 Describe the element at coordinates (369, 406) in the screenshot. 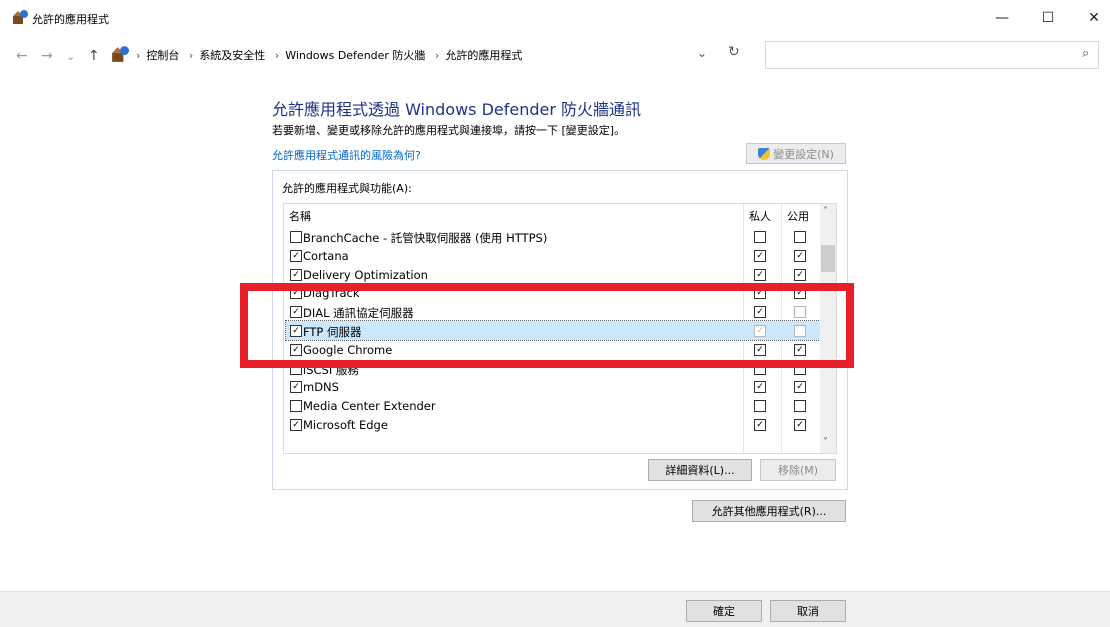

I see `app-name: Media Center Extender` at that location.